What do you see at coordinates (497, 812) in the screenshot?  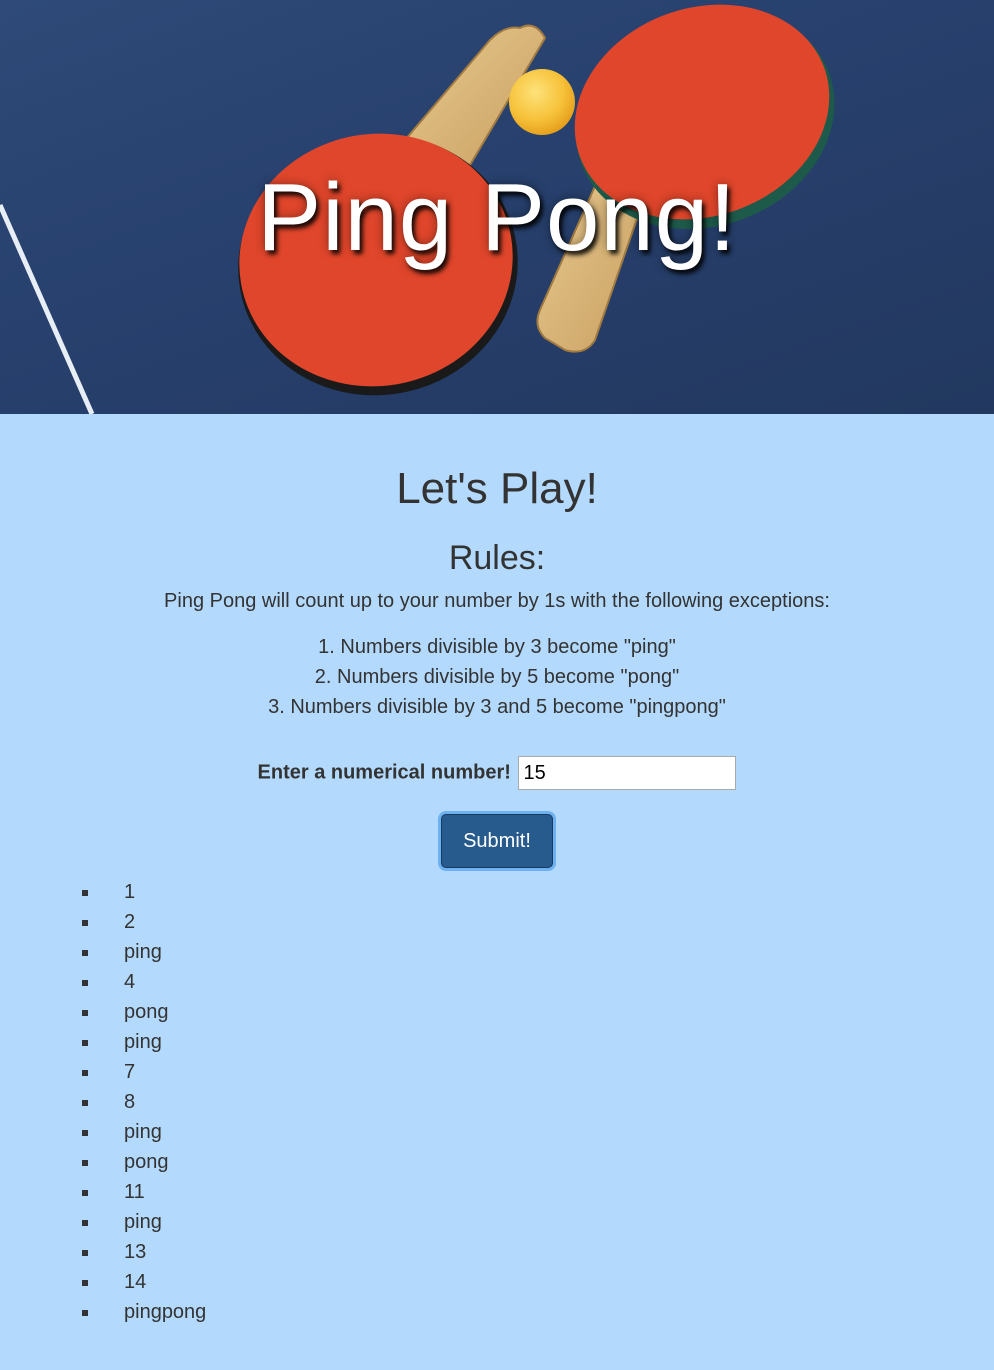 I see `number-form: Enter a numerical number! Submit!` at bounding box center [497, 812].